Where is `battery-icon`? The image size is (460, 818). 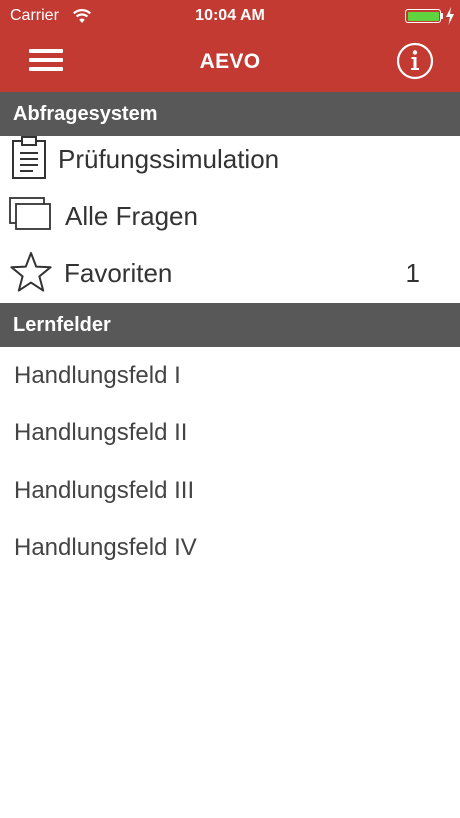
battery-icon is located at coordinates (423, 16).